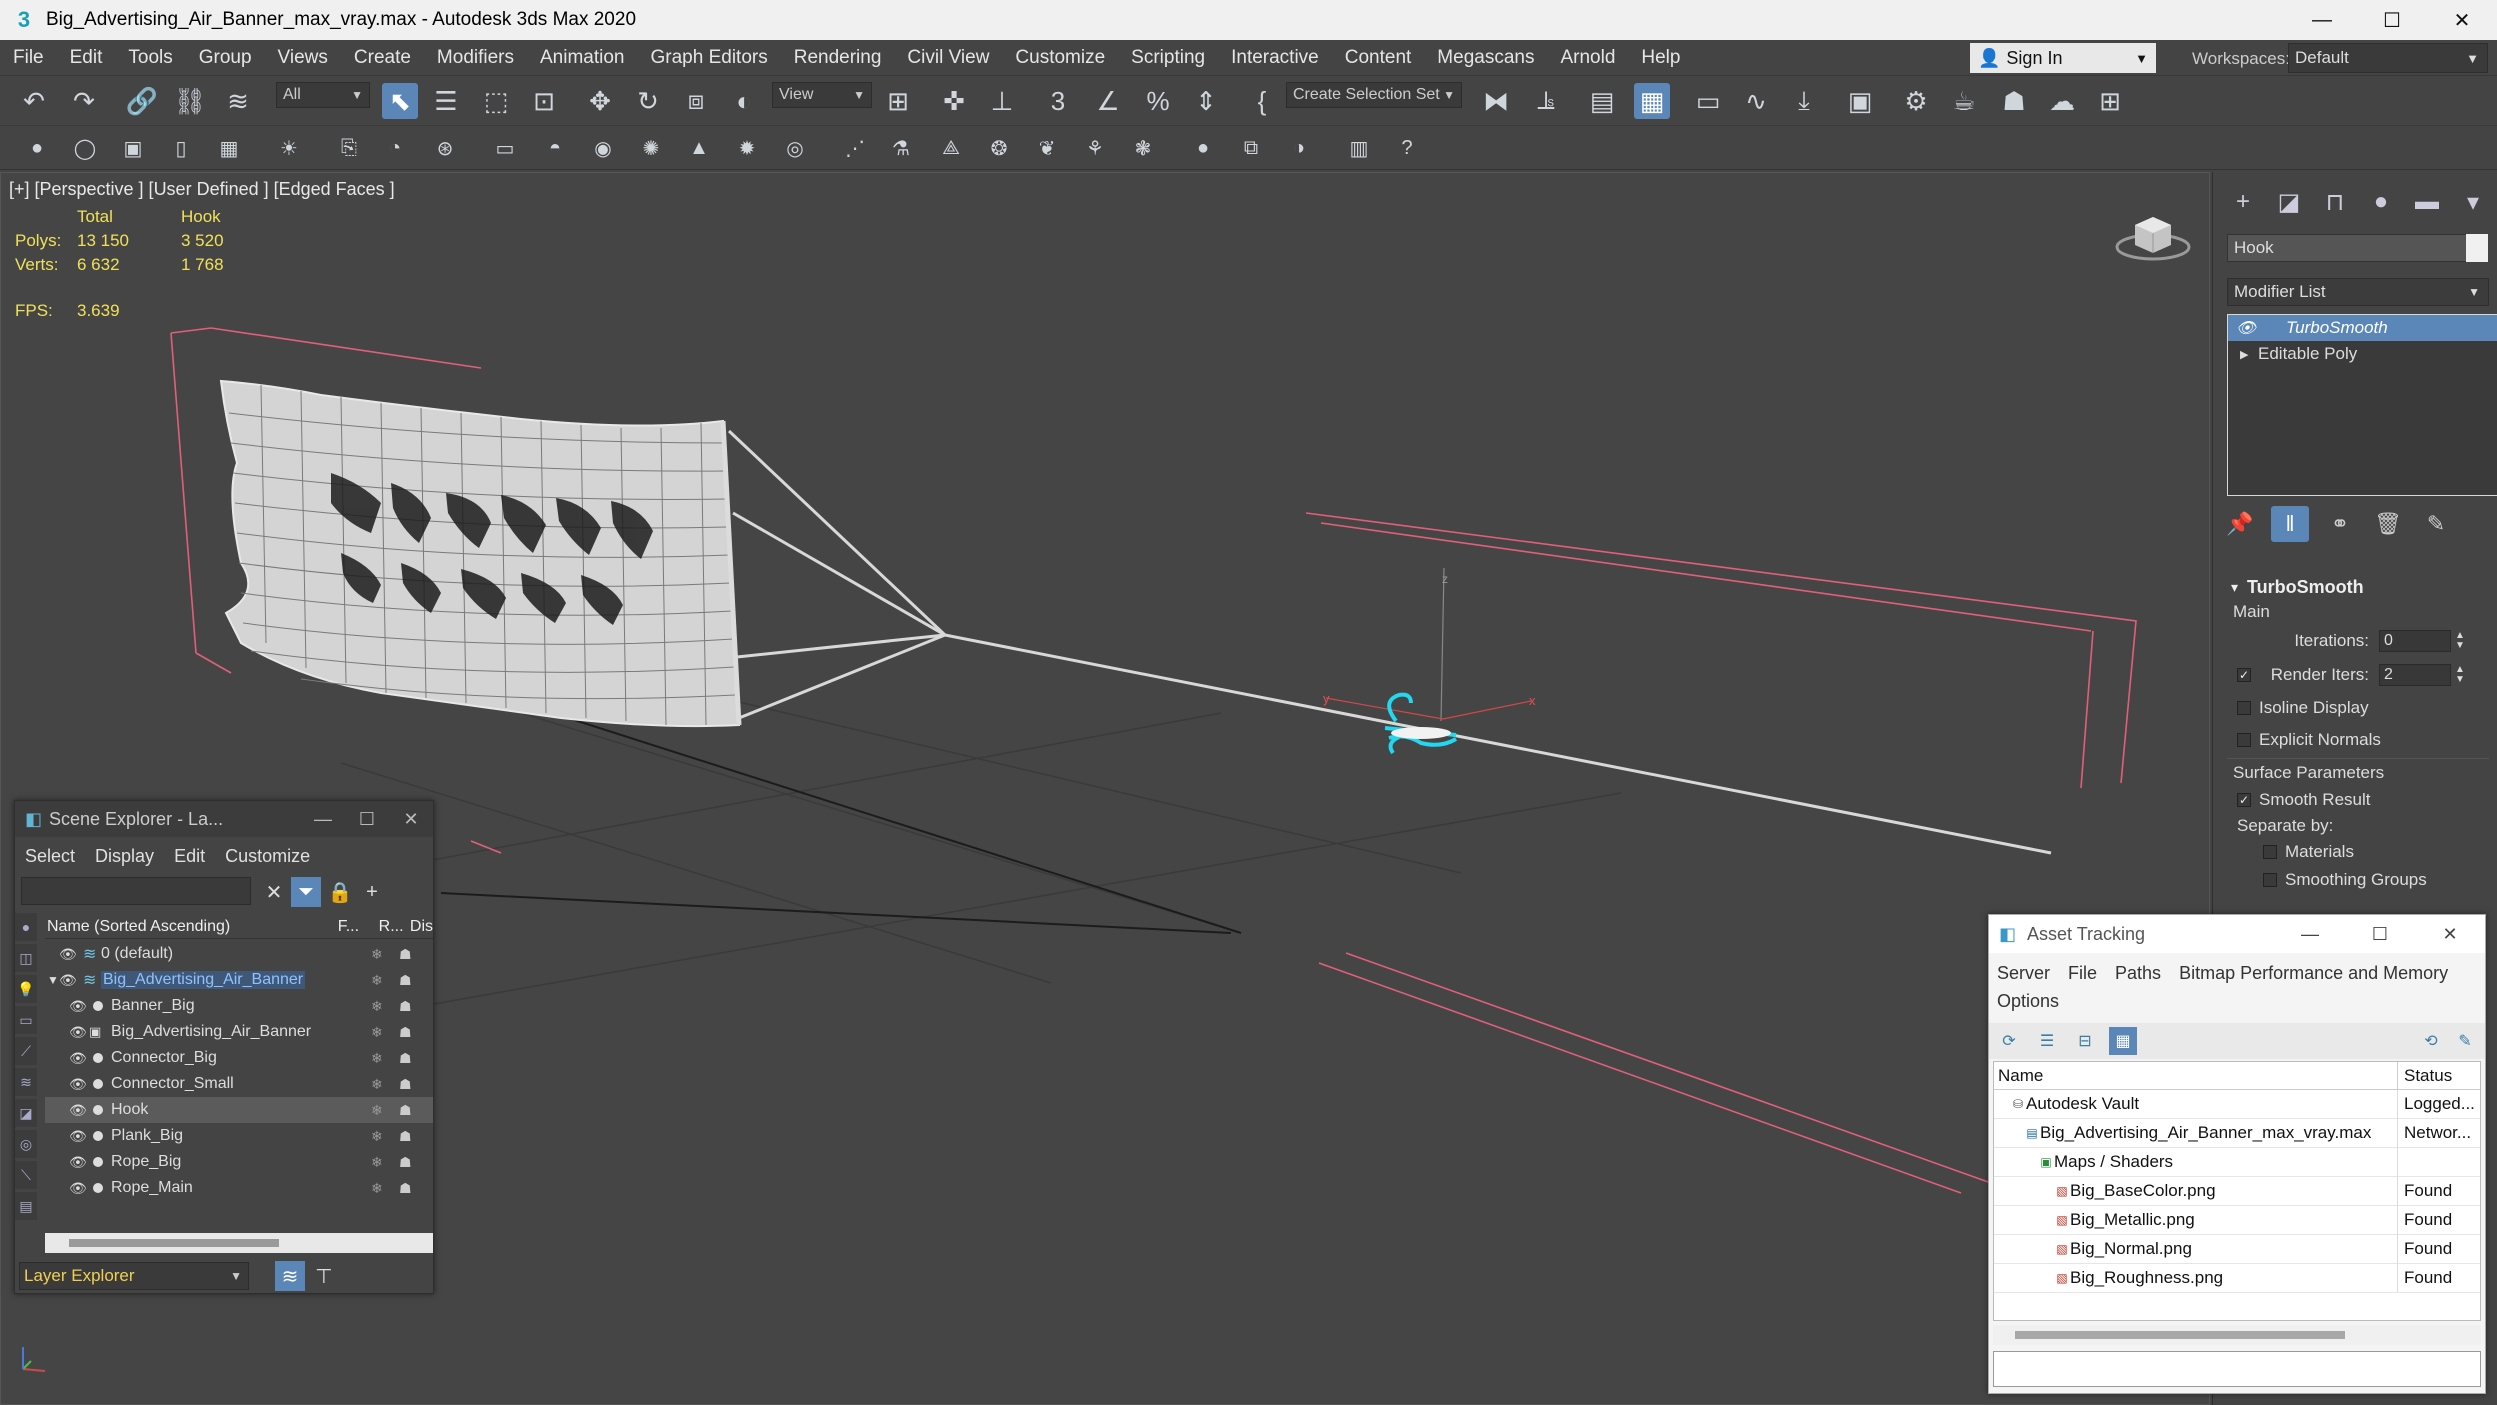  Describe the element at coordinates (2358, 740) in the screenshot. I see `explicit-normals-option: Explicit Normals` at that location.